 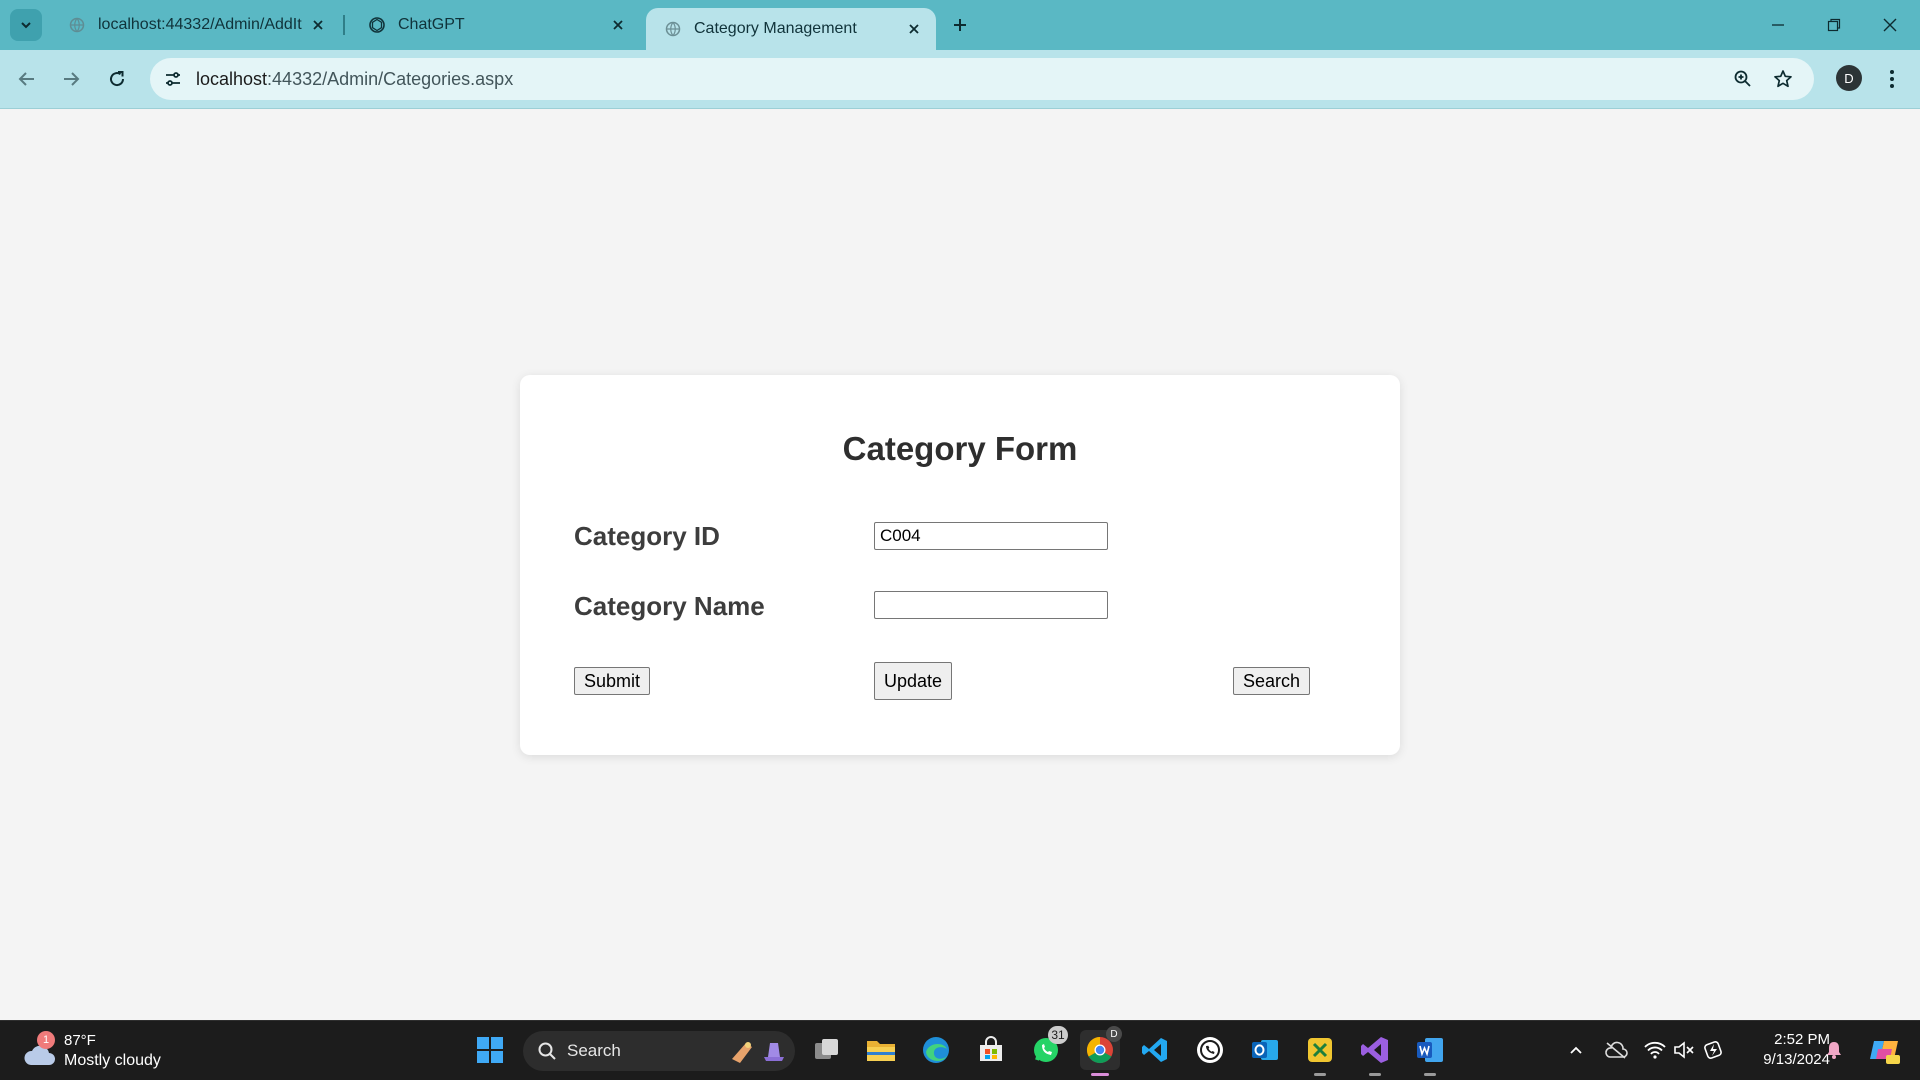 I want to click on category-id-input, so click(x=991, y=536).